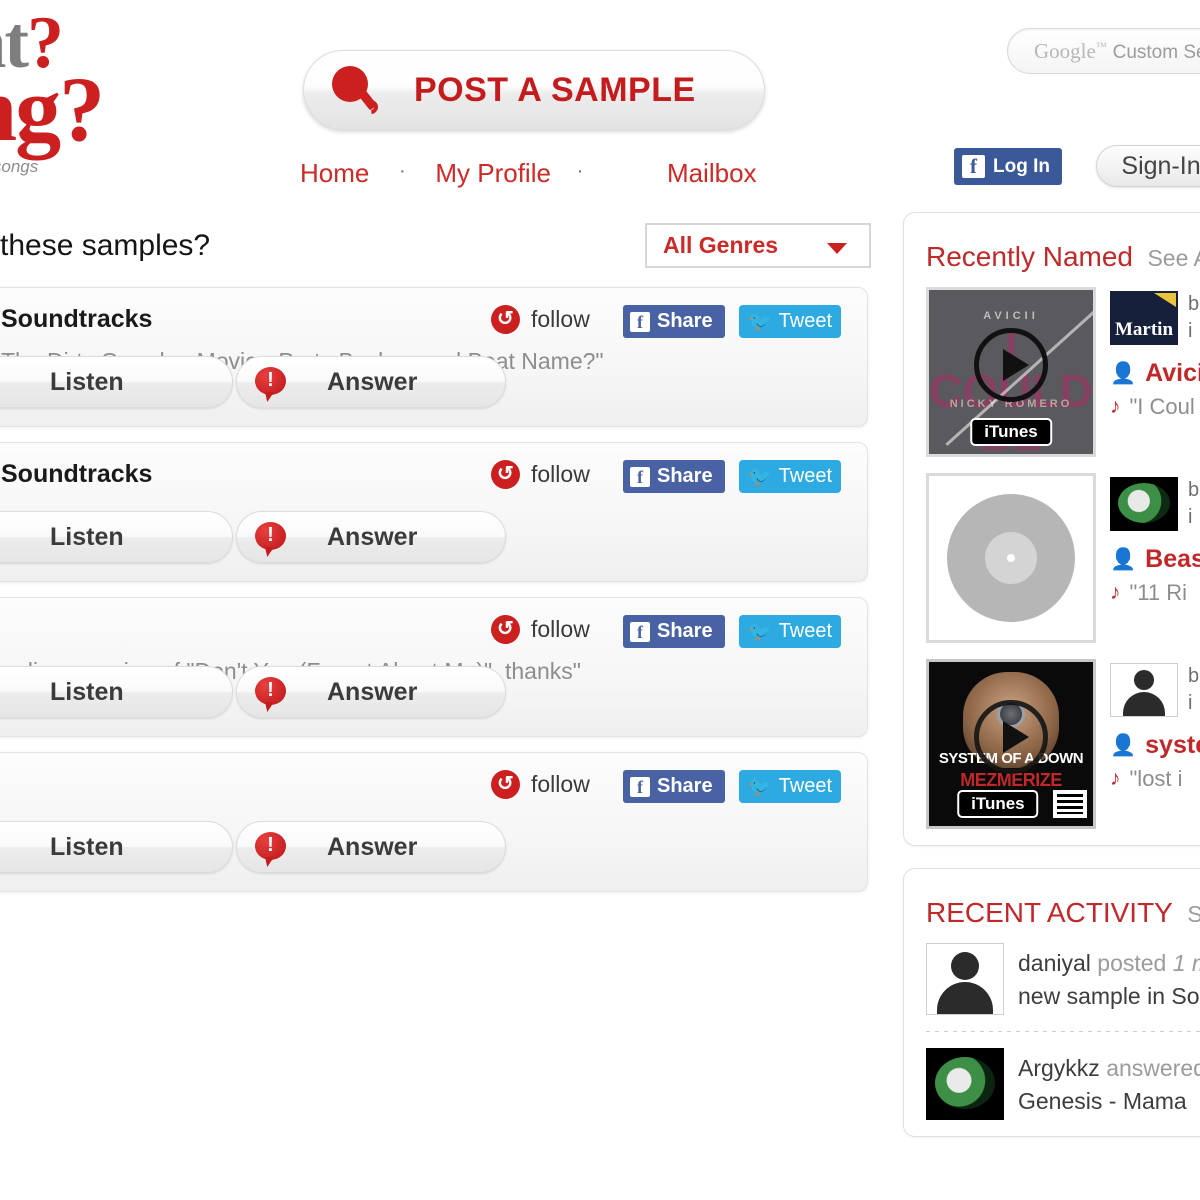  What do you see at coordinates (96, 99) in the screenshot?
I see `site-logo: Zat? ong? e of your songs` at bounding box center [96, 99].